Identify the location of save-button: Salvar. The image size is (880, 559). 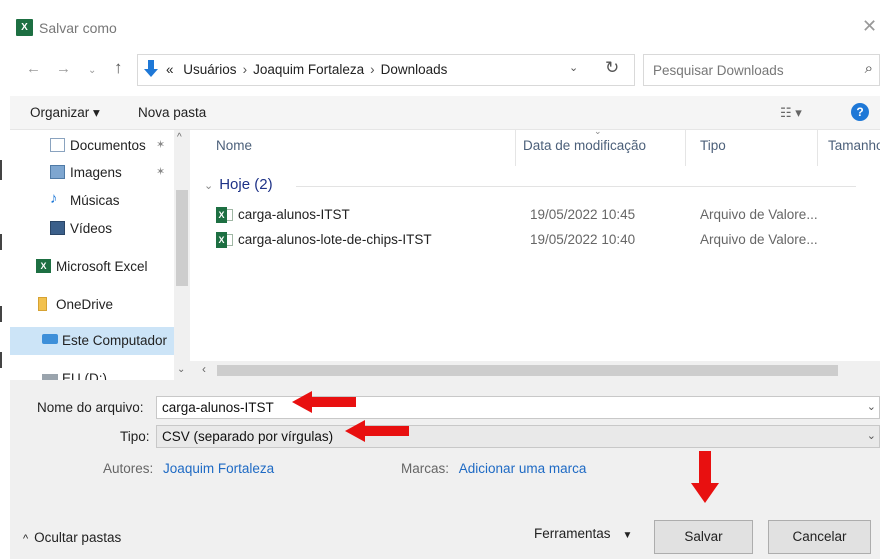
(703, 537).